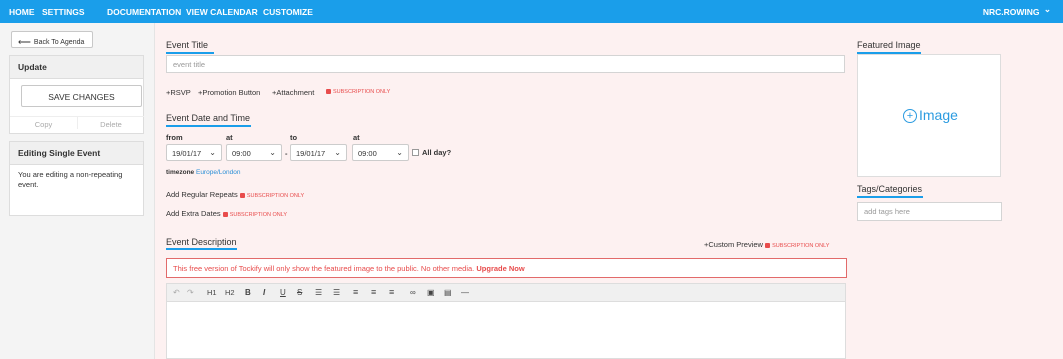 The height and width of the screenshot is (359, 1063). Describe the element at coordinates (264, 292) in the screenshot. I see `italic-button: I` at that location.